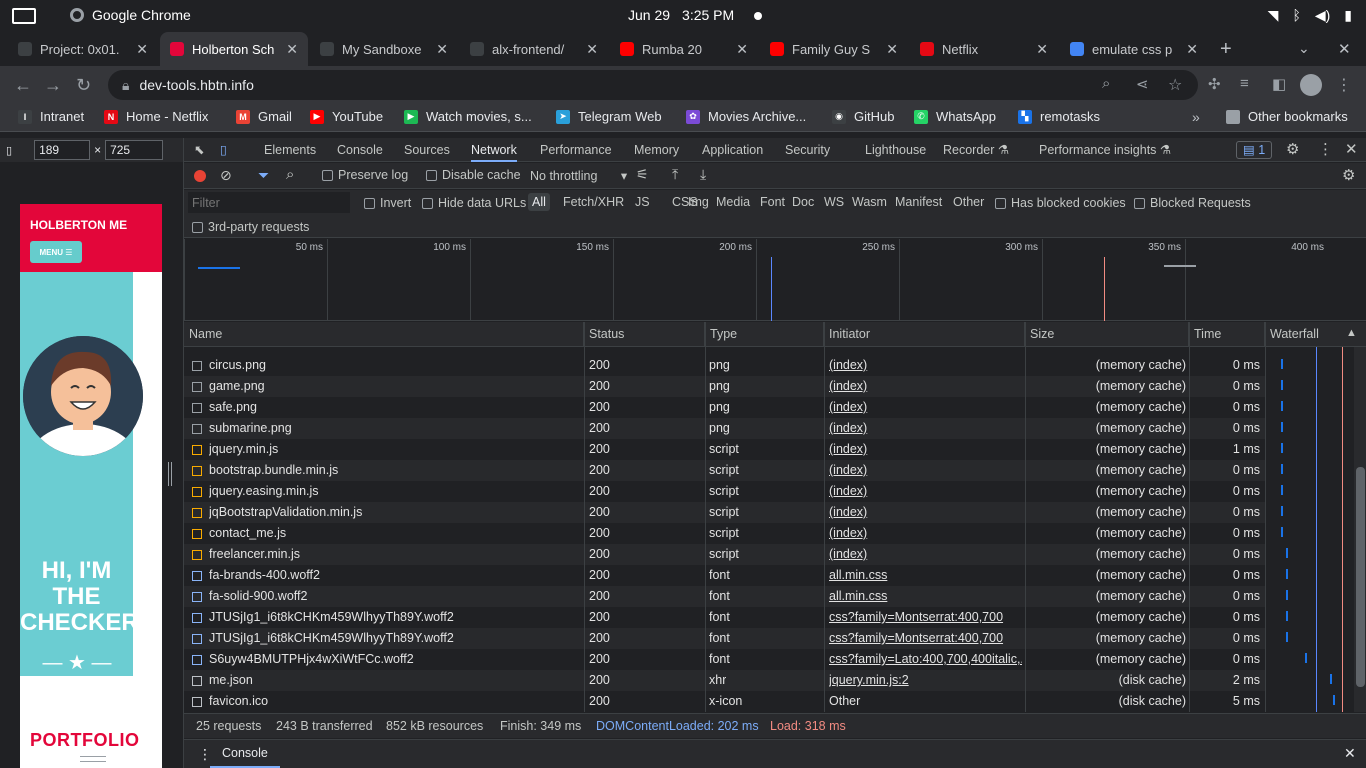 The image size is (1366, 768). What do you see at coordinates (807, 150) in the screenshot?
I see `tab-security: Security` at bounding box center [807, 150].